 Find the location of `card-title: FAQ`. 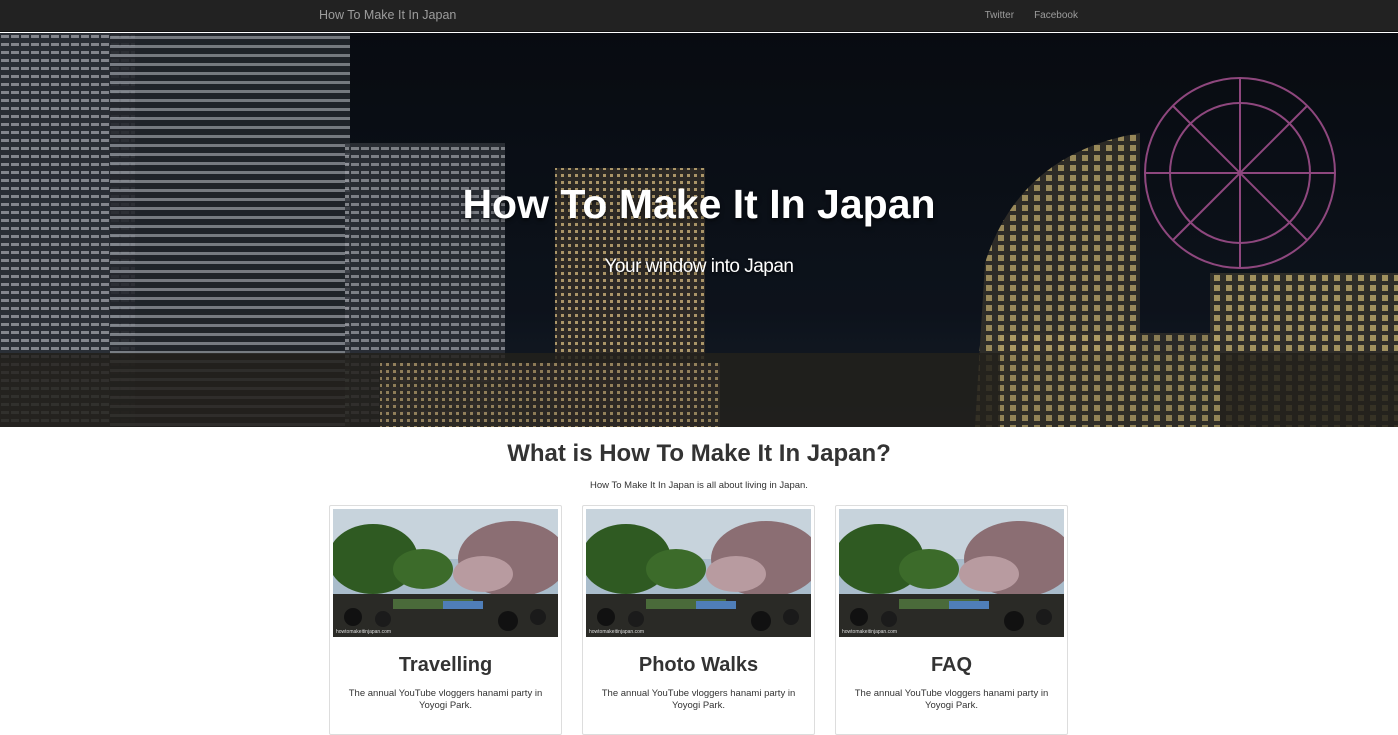

card-title: FAQ is located at coordinates (951, 665).